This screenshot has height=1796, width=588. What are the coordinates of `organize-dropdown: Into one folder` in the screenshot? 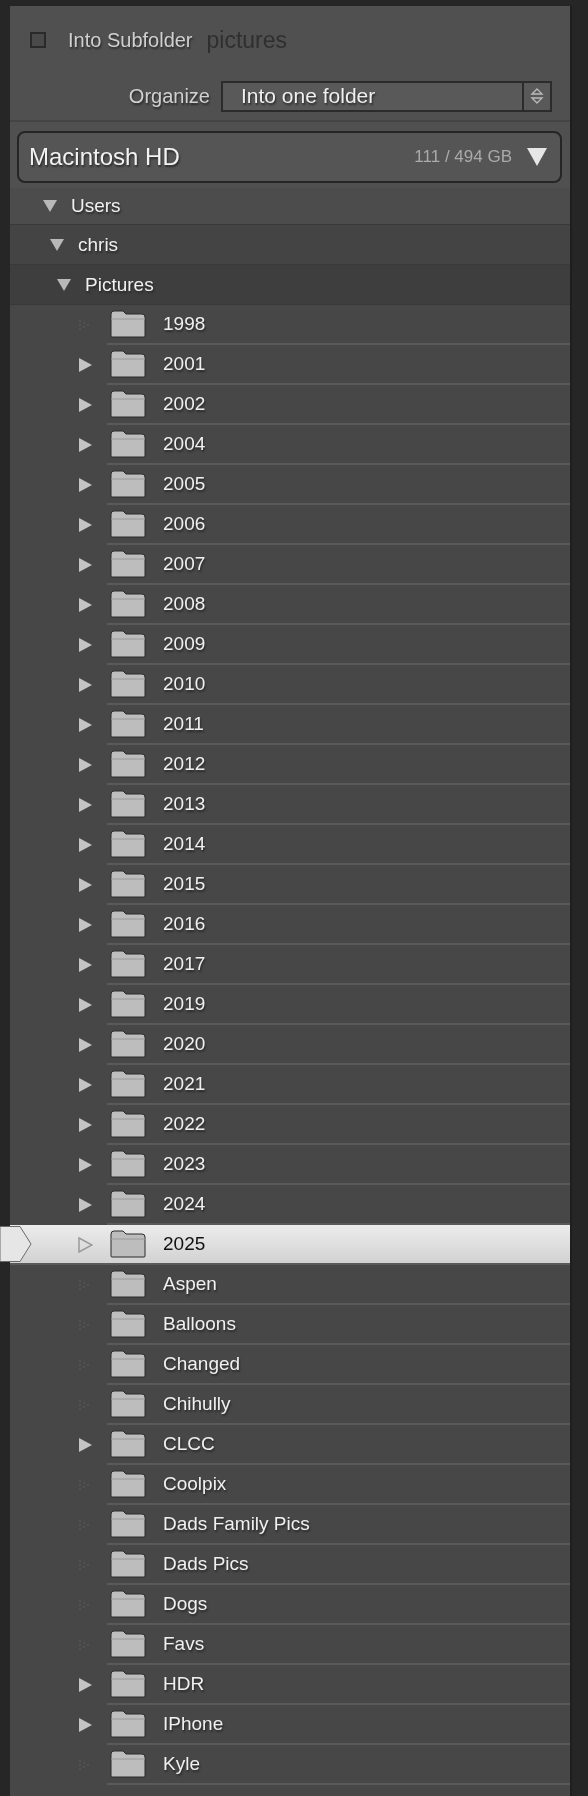 It's located at (386, 96).